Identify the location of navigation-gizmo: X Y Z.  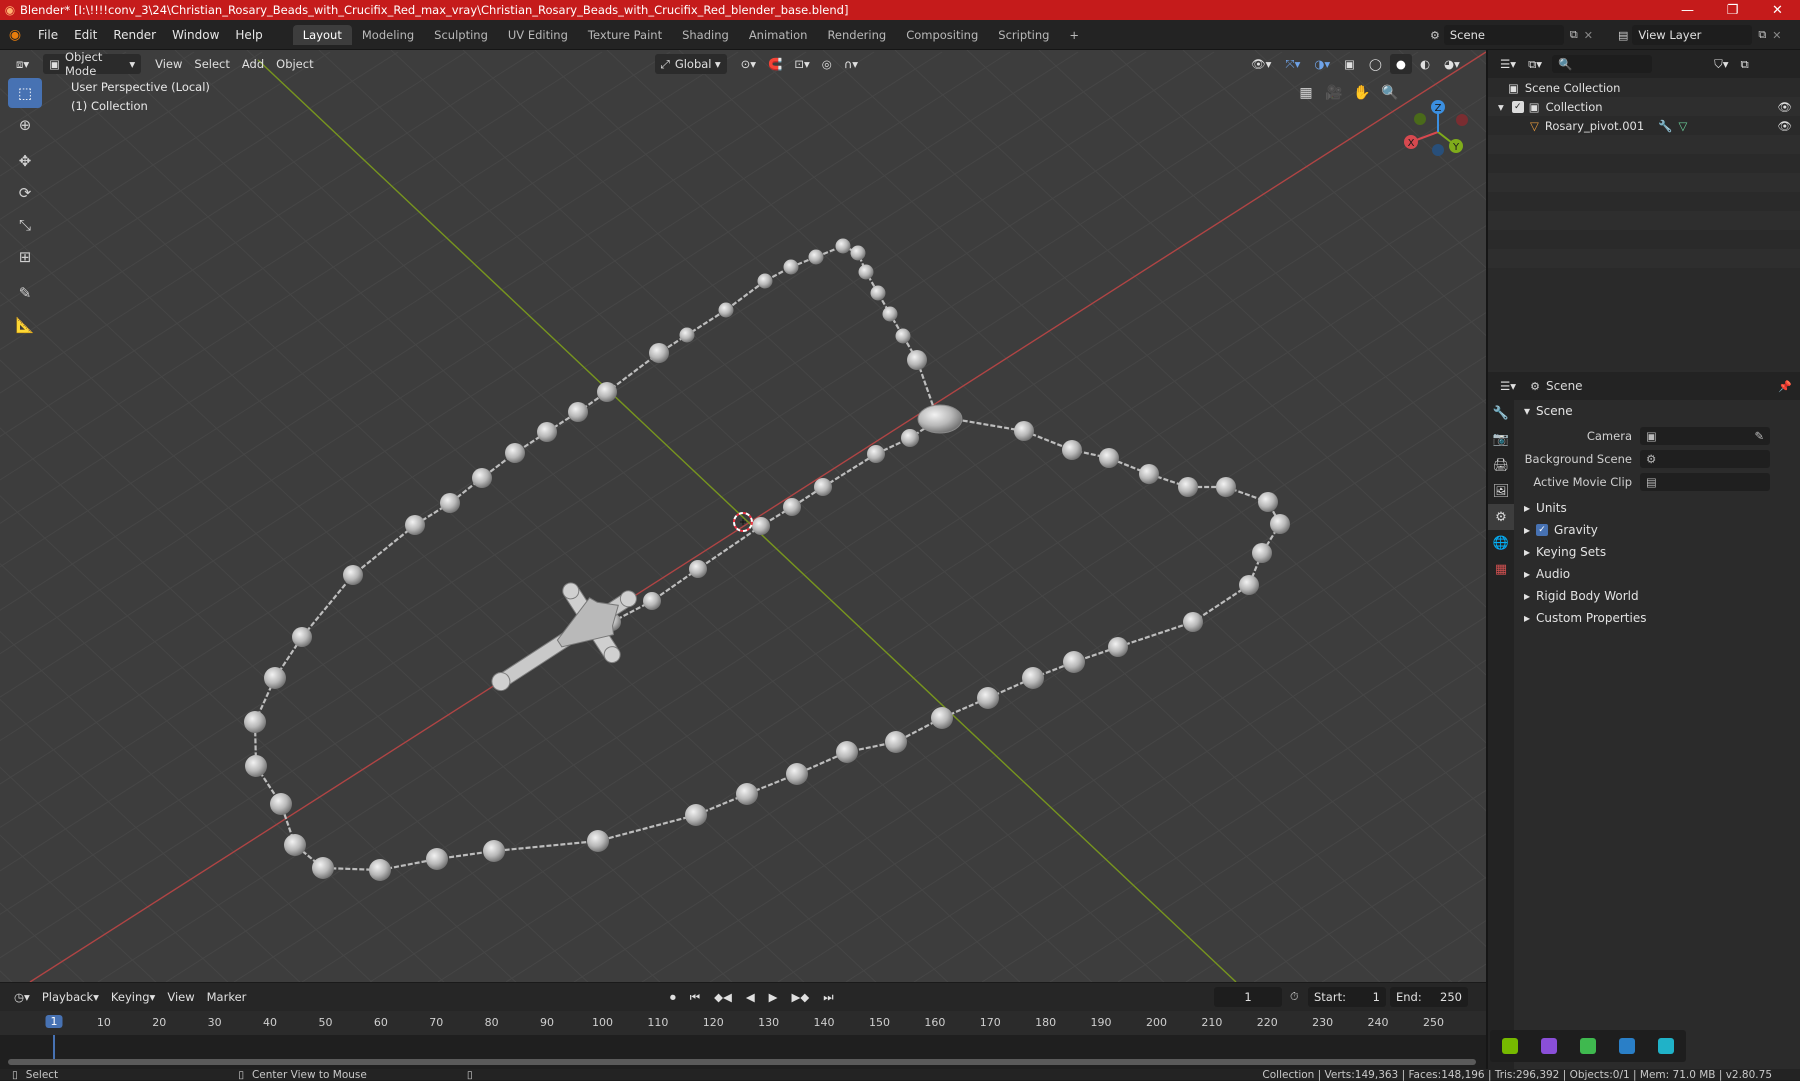
(1438, 132).